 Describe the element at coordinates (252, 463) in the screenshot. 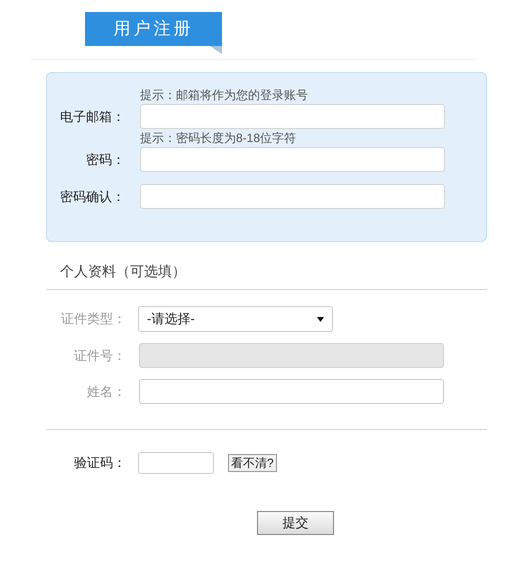

I see `refresh-captcha-button: 看不清?` at that location.